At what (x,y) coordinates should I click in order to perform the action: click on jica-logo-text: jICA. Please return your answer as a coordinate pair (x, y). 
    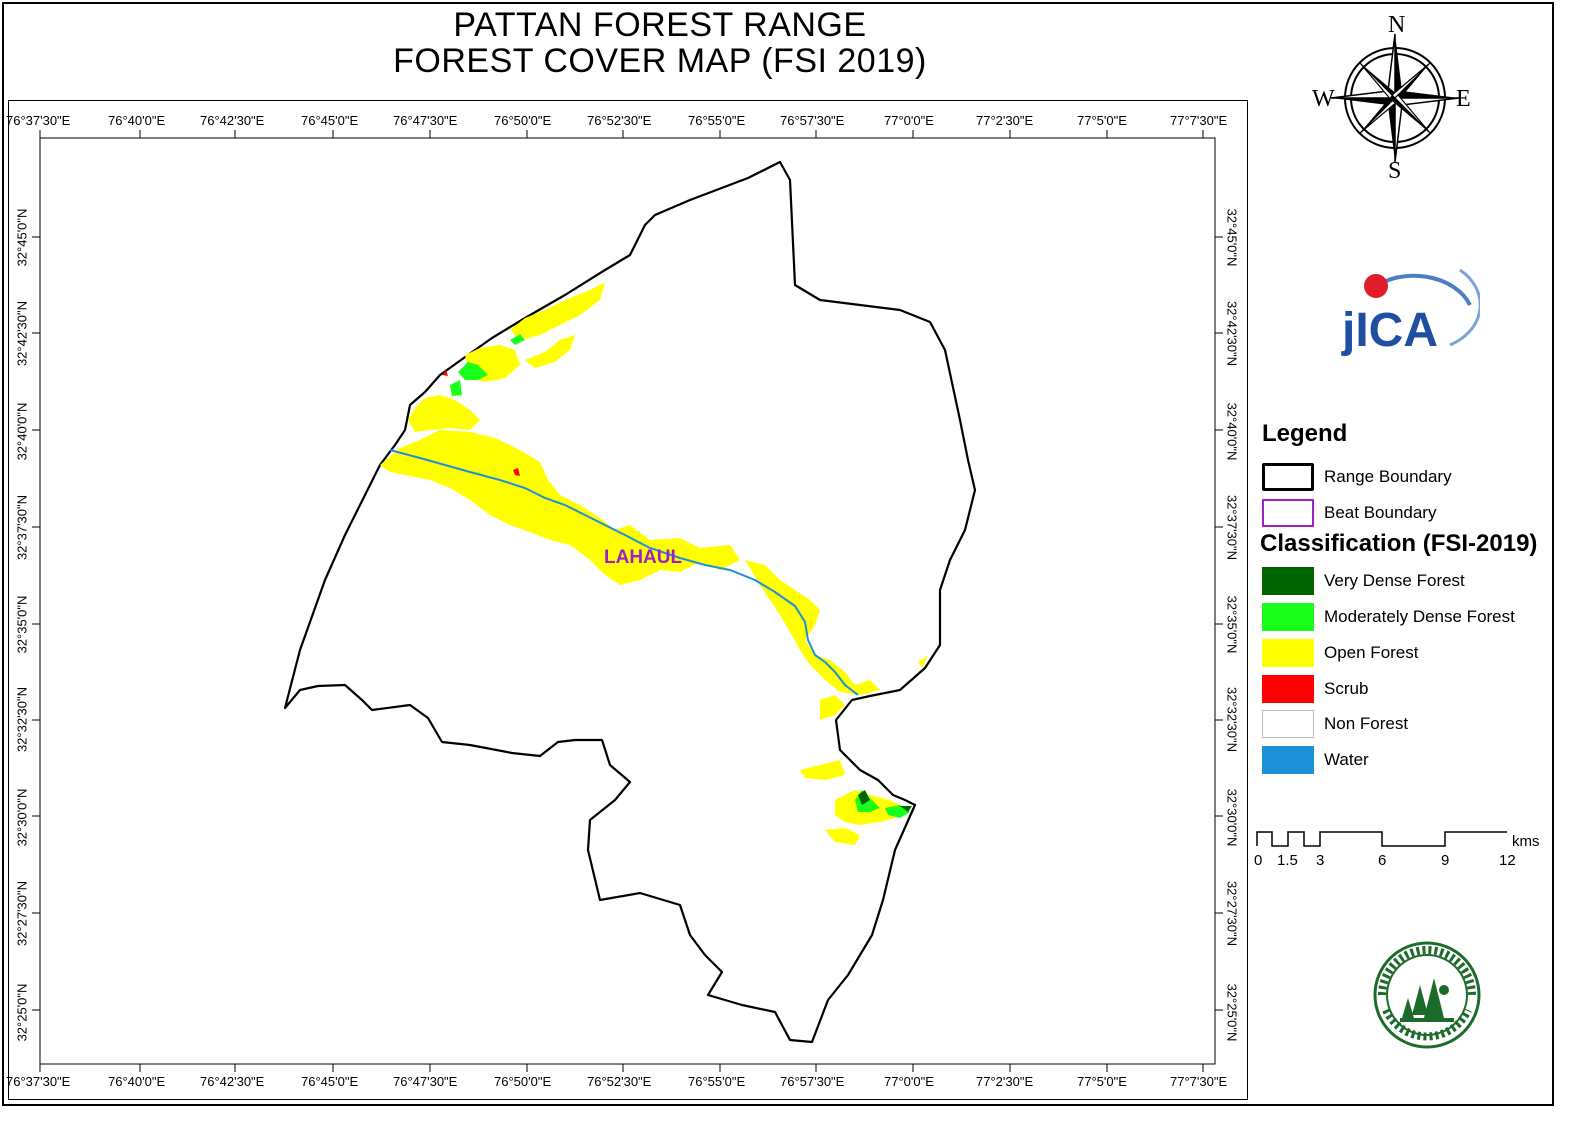
    Looking at the image, I should click on (1389, 330).